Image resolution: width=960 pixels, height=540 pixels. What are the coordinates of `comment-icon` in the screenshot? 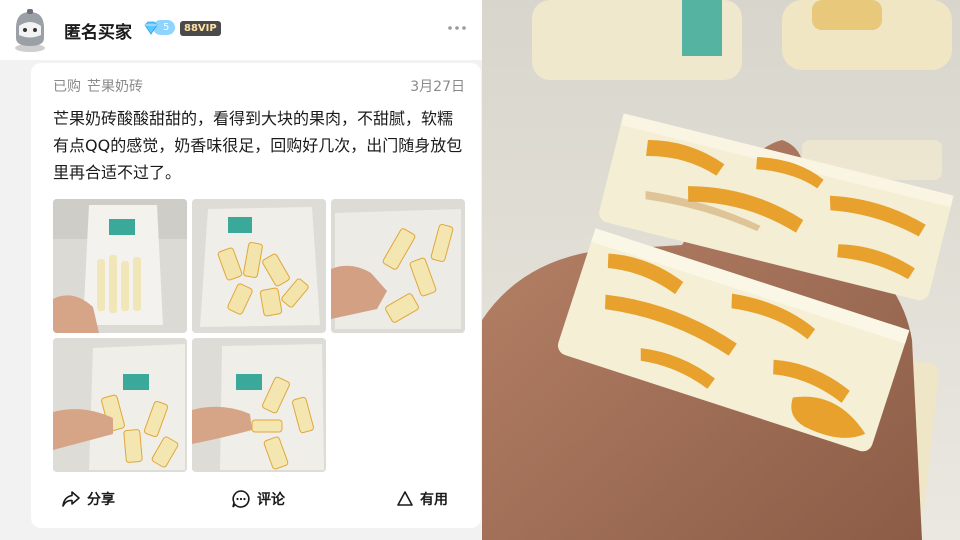 It's located at (241, 499).